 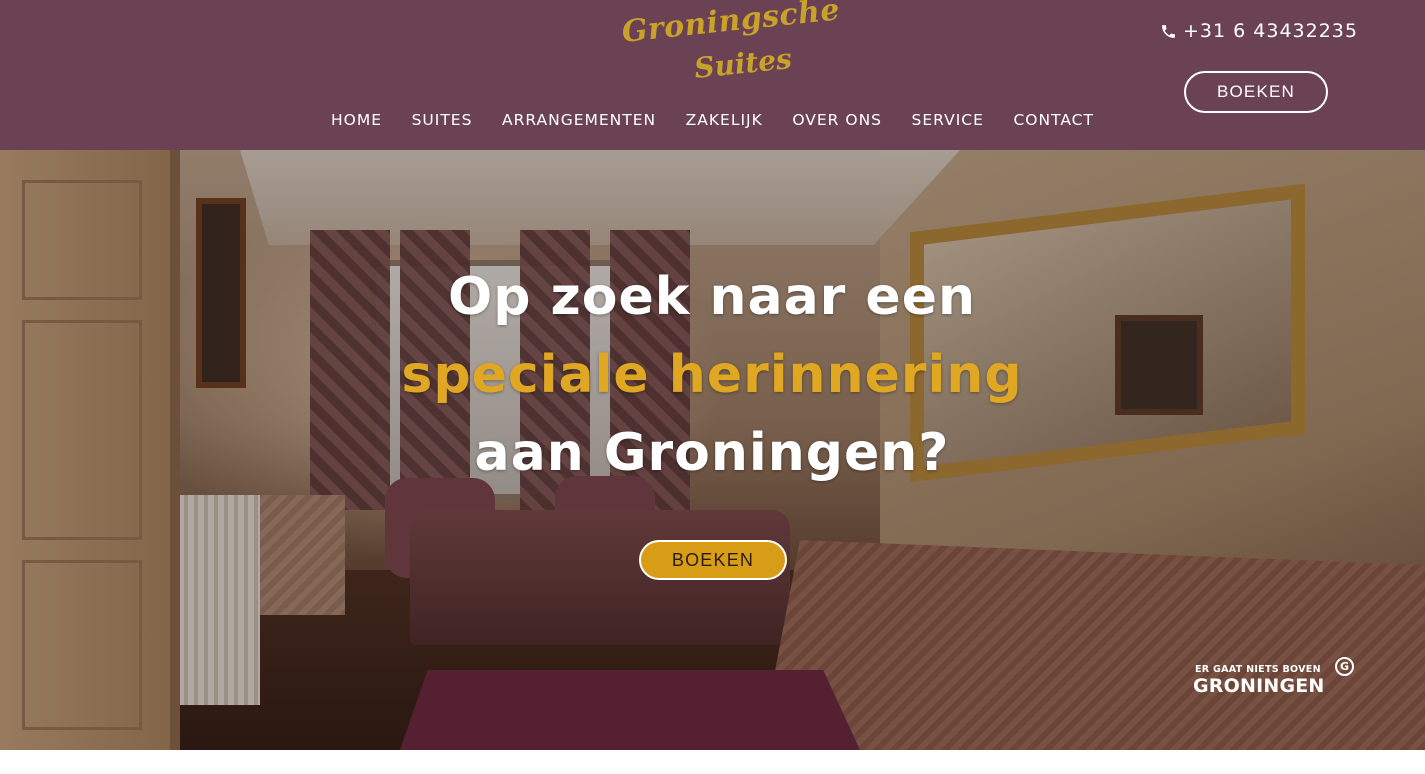 I want to click on phone-number: +31 6 43432235, so click(x=1270, y=31).